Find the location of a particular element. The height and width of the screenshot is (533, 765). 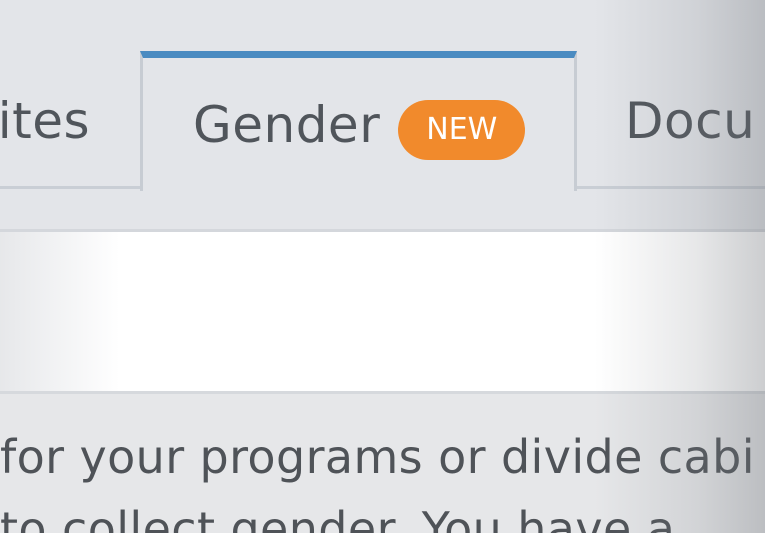

description-line-2: to collect gender. You have a is located at coordinates (338, 517).